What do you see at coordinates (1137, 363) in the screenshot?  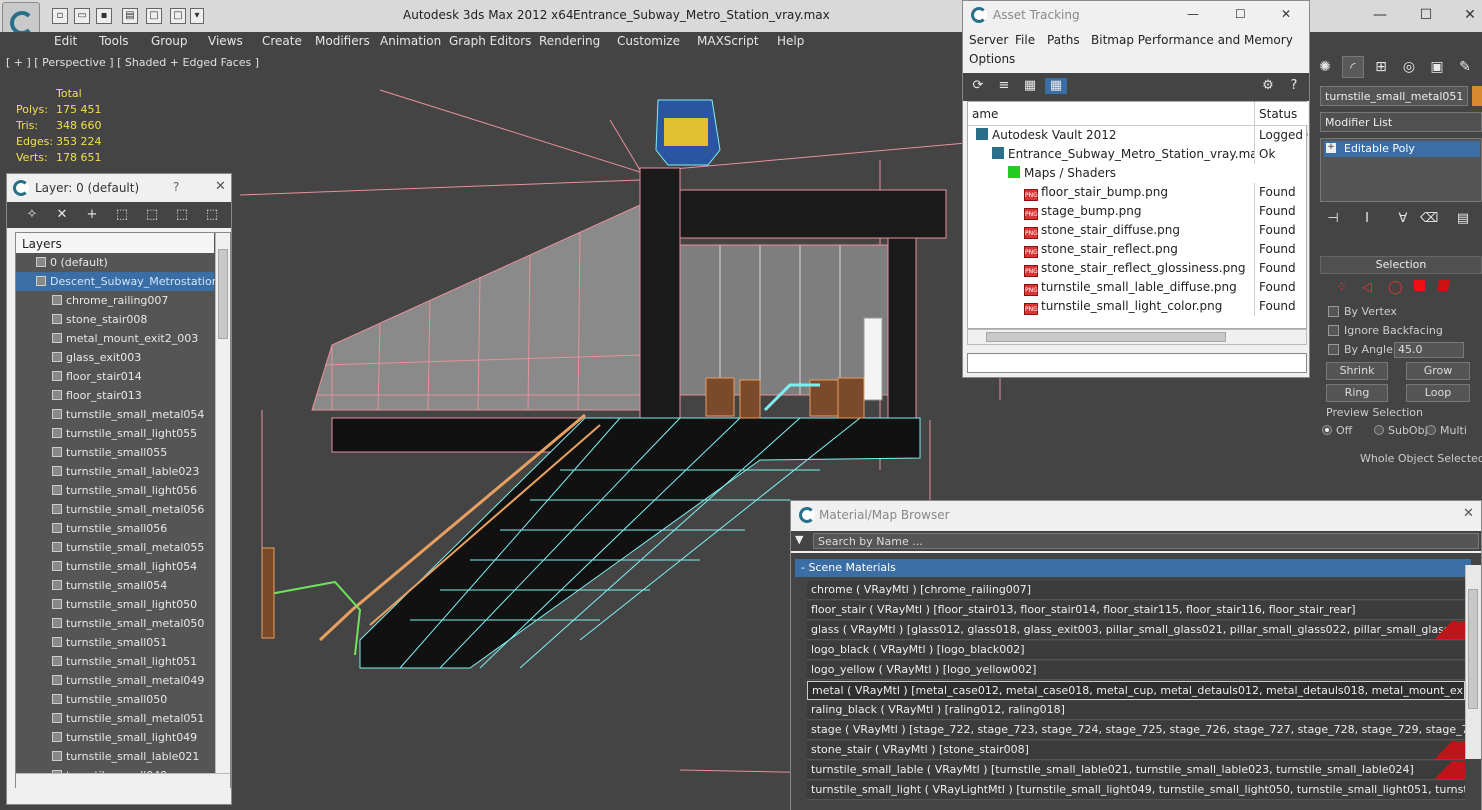 I see `asset-path-field` at bounding box center [1137, 363].